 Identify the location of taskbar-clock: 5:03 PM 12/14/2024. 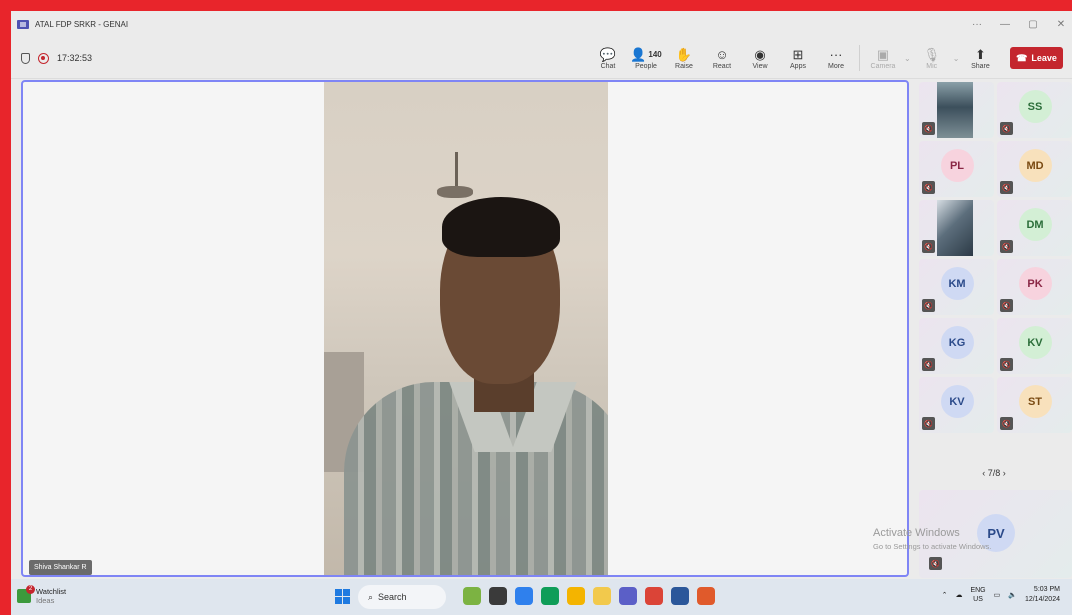
(1042, 595).